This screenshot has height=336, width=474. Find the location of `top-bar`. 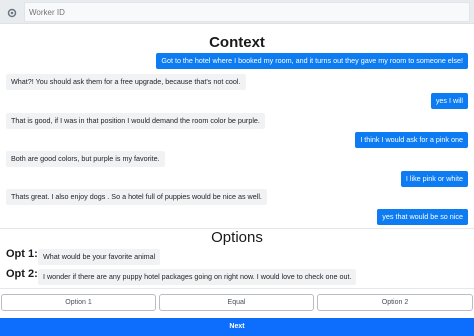

top-bar is located at coordinates (237, 12).